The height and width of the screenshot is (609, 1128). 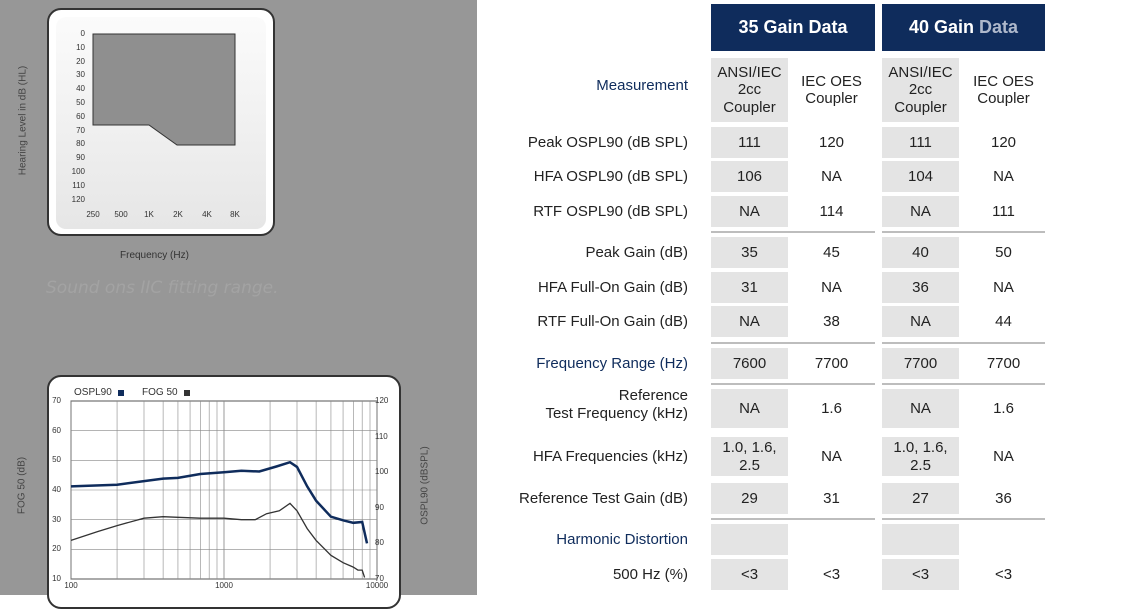 I want to click on row-label: RTF OSPL90 (dB SPL), so click(x=610, y=211).